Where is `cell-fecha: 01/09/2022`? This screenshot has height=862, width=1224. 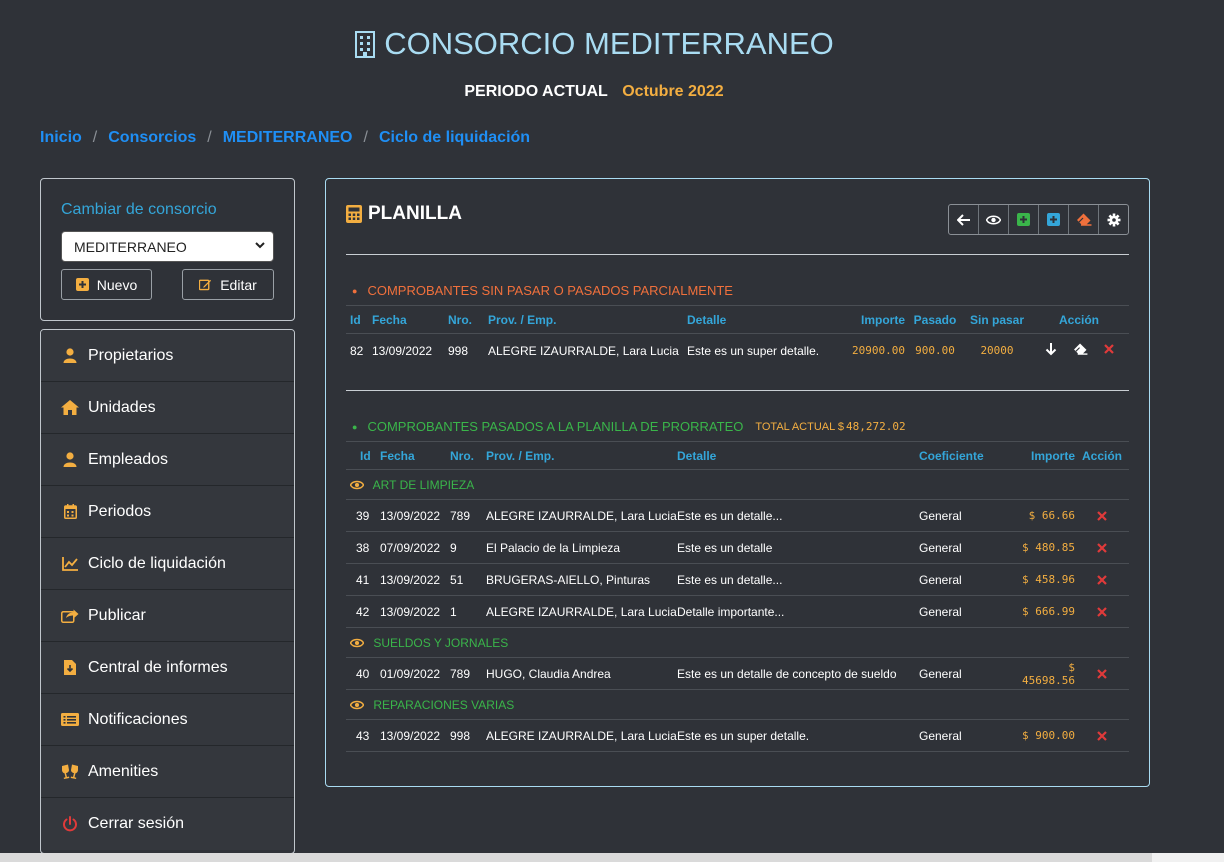 cell-fecha: 01/09/2022 is located at coordinates (415, 673).